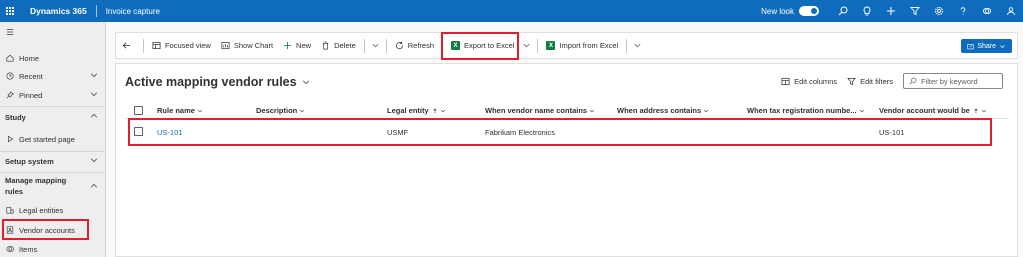 This screenshot has width=1023, height=257. Describe the element at coordinates (47, 230) in the screenshot. I see `sidebar-item-label: Vendor accounts` at that location.